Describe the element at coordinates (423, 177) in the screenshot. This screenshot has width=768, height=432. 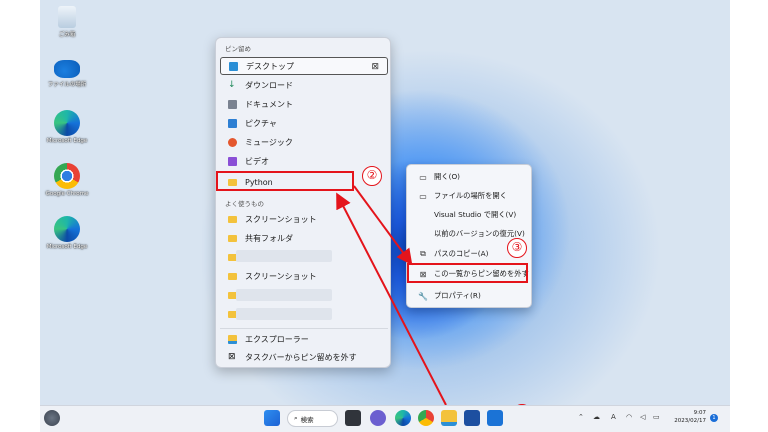
I see `open-icon: ▭` at that location.